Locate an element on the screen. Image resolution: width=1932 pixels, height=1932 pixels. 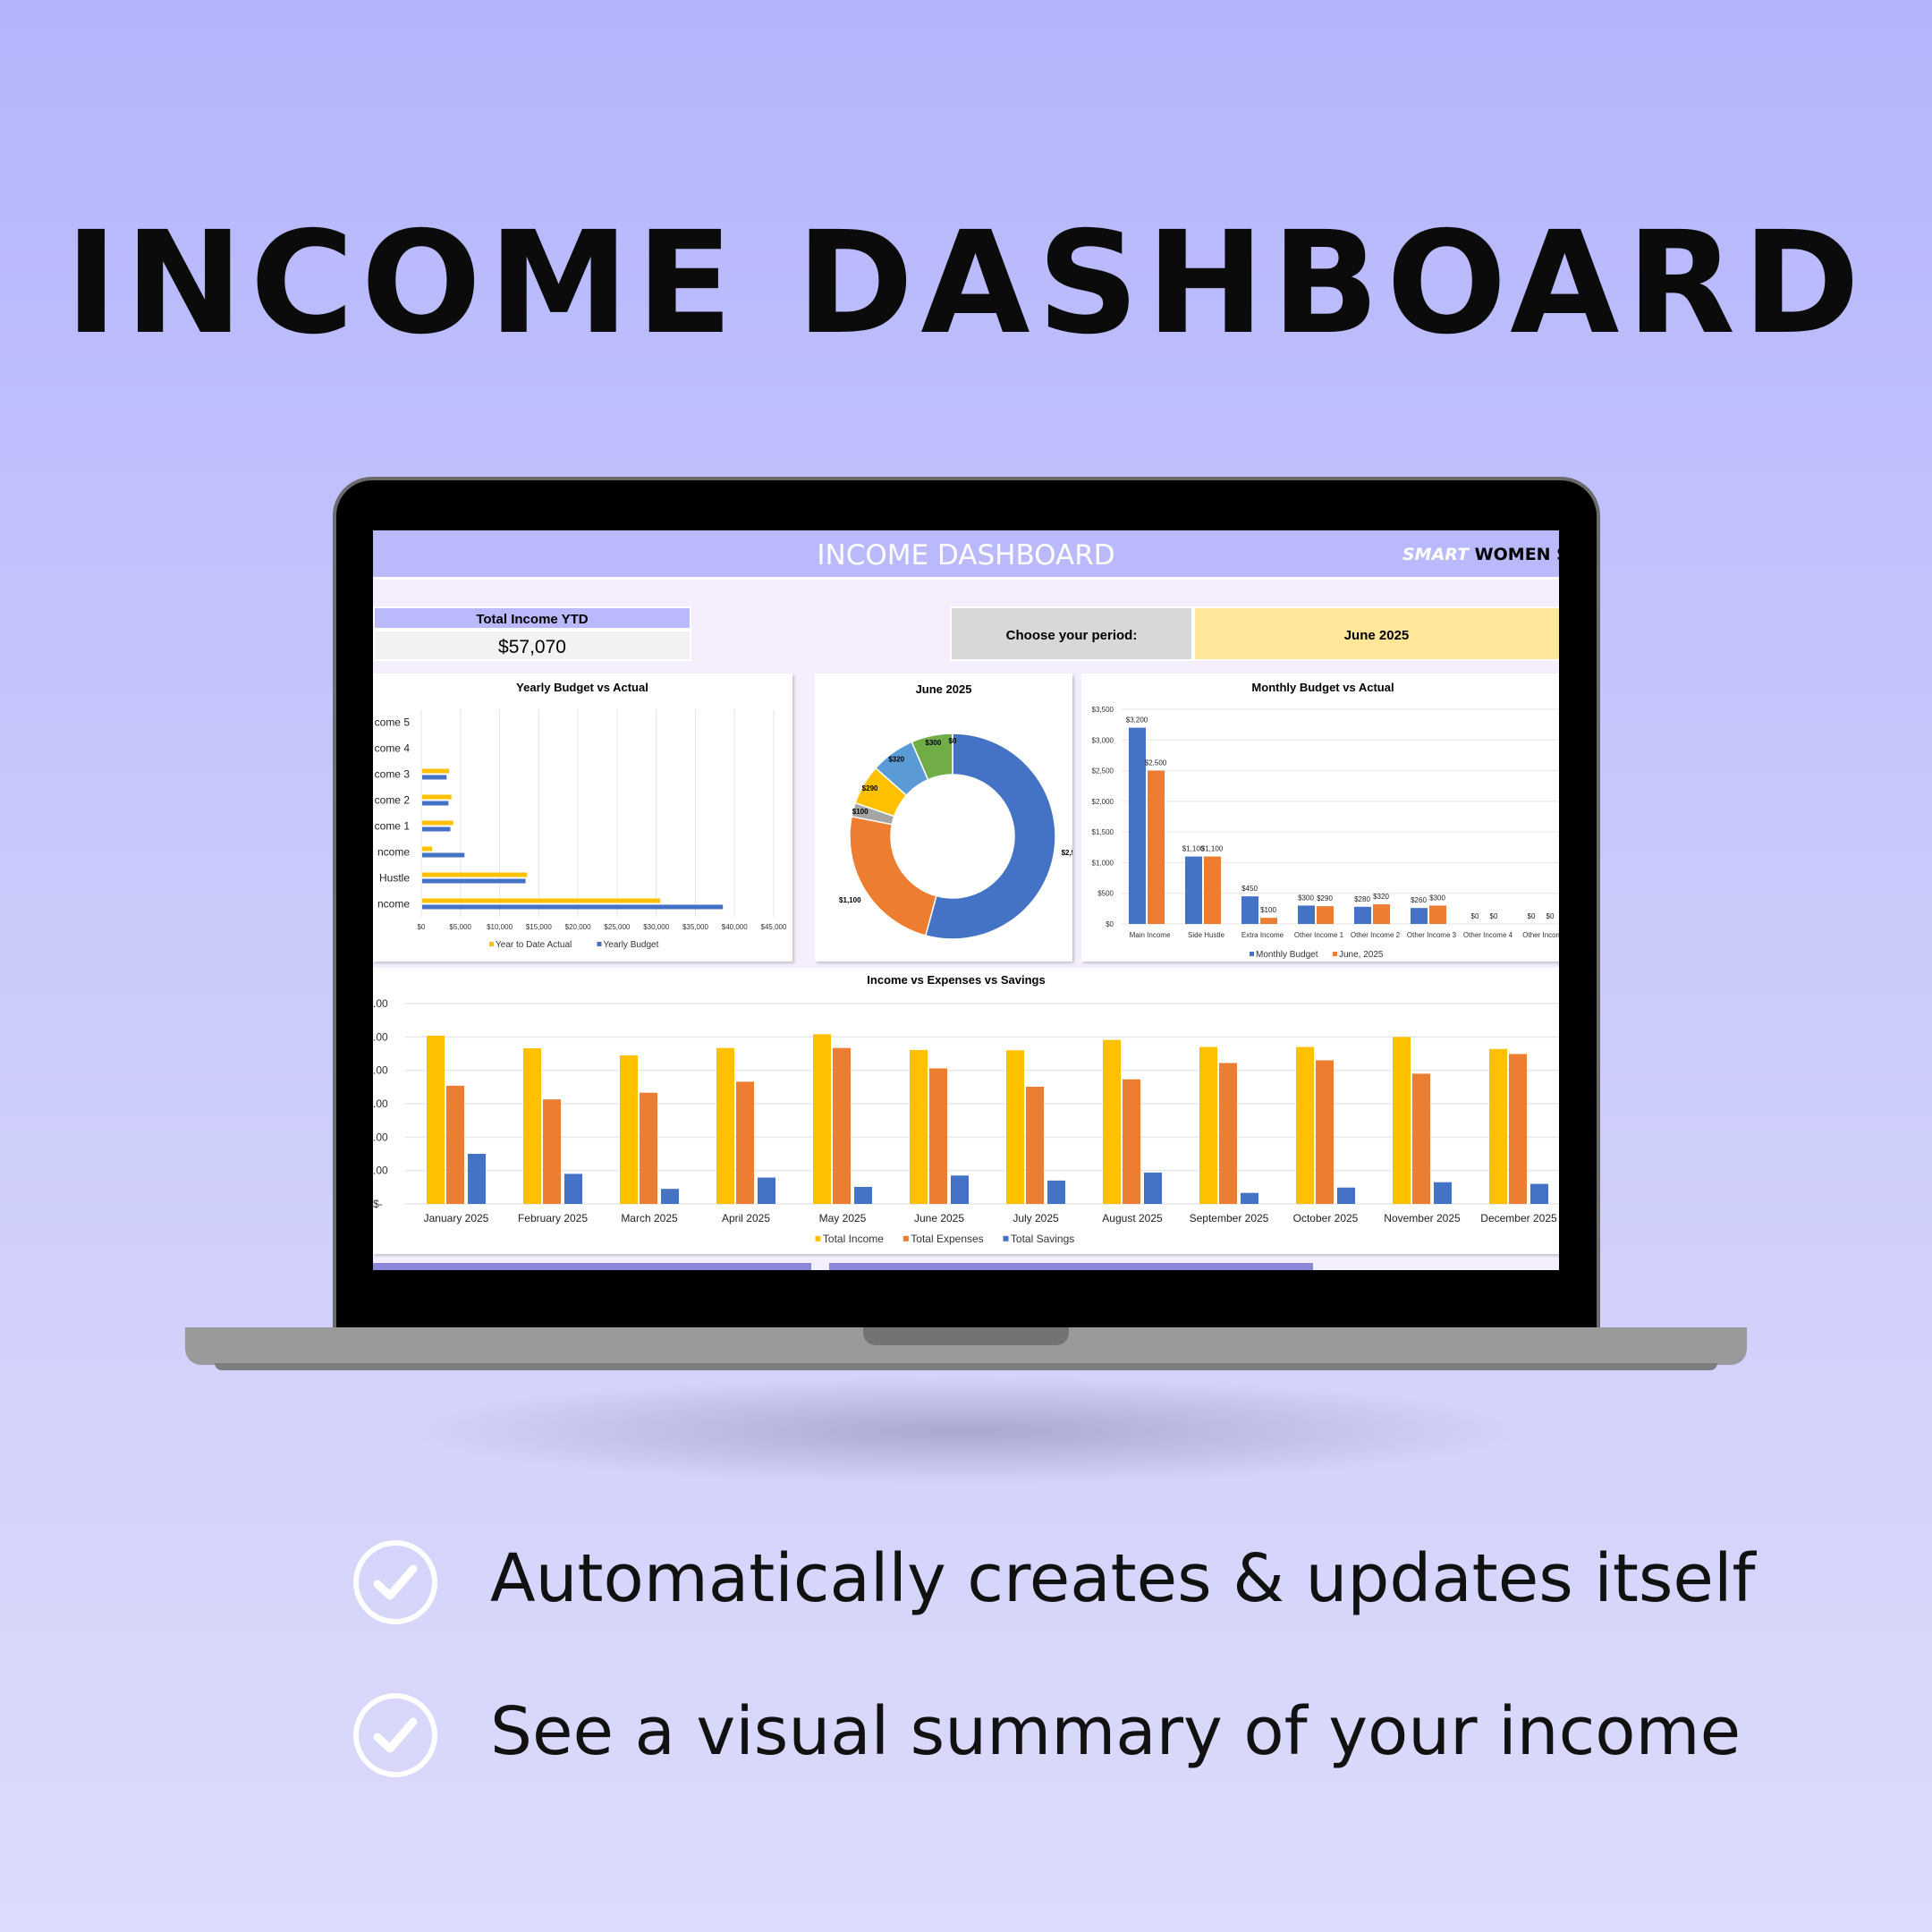
dashboard-header: INCOME DASHBOARD SMART WOMEN SOC is located at coordinates (966, 555).